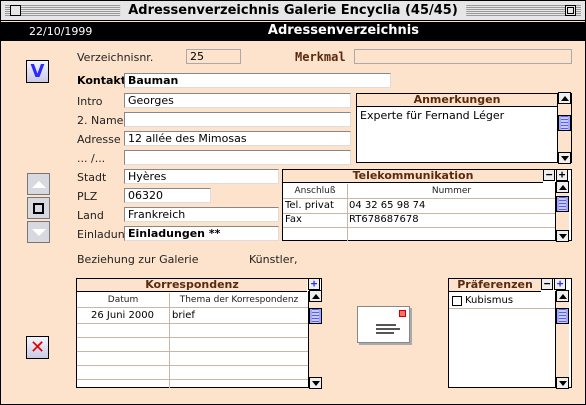  I want to click on telekom-row-type: Fax, so click(293, 219).